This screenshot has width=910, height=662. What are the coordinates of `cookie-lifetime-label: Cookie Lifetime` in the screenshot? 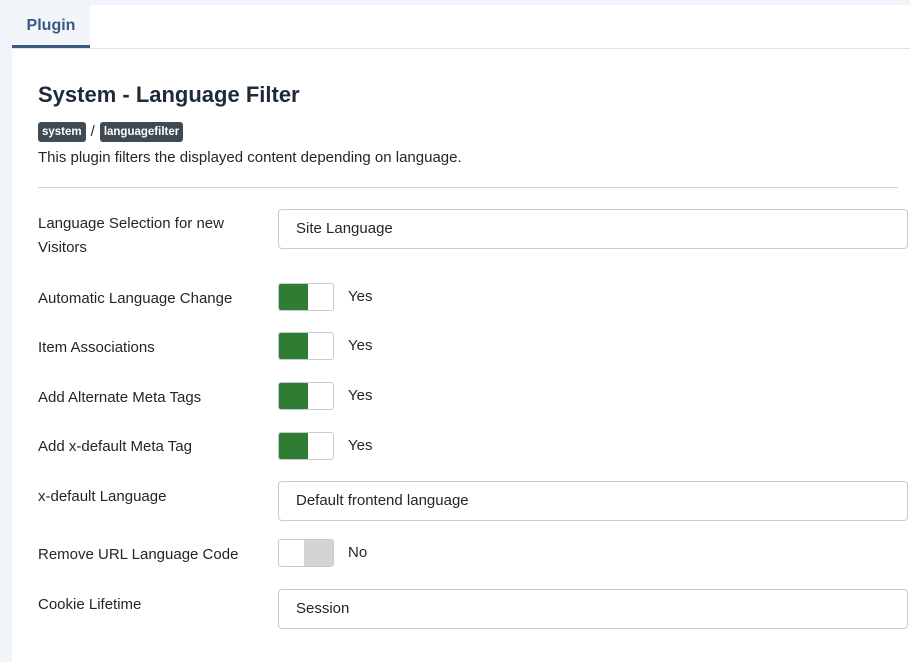 It's located at (90, 604).